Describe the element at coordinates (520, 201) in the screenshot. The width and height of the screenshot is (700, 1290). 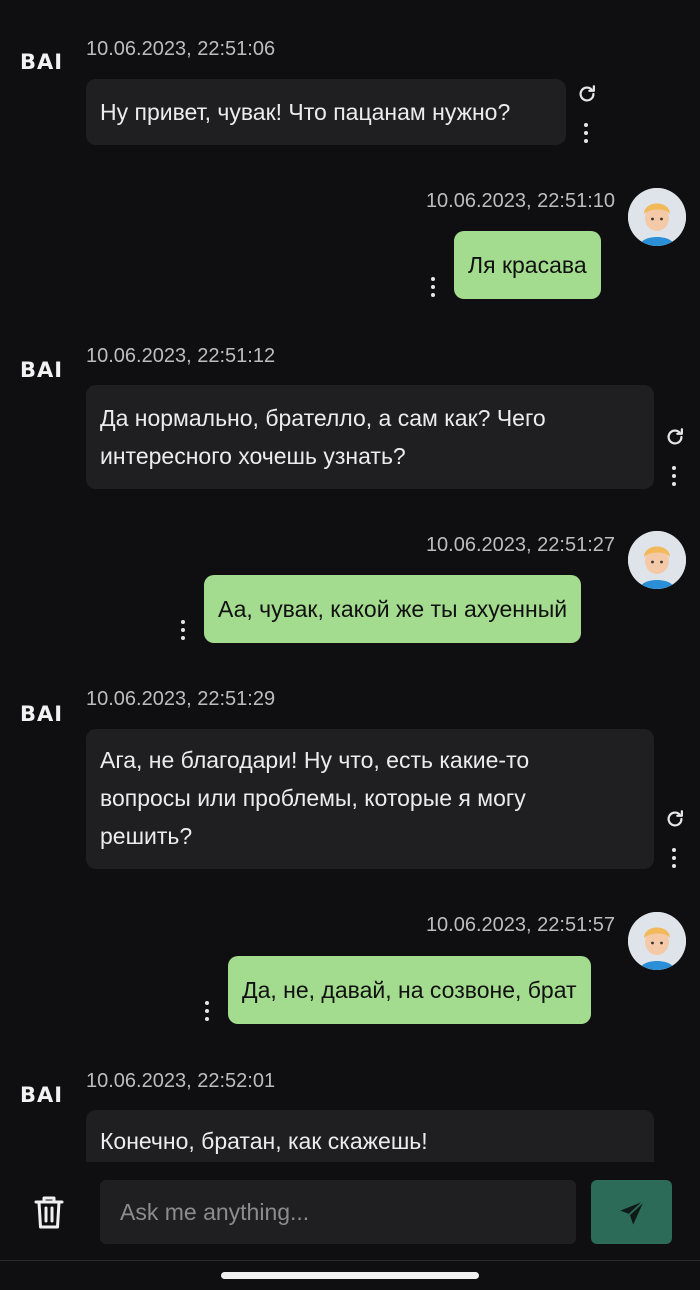
I see `message-timestamp: 10.06.2023, 22:51:10` at that location.